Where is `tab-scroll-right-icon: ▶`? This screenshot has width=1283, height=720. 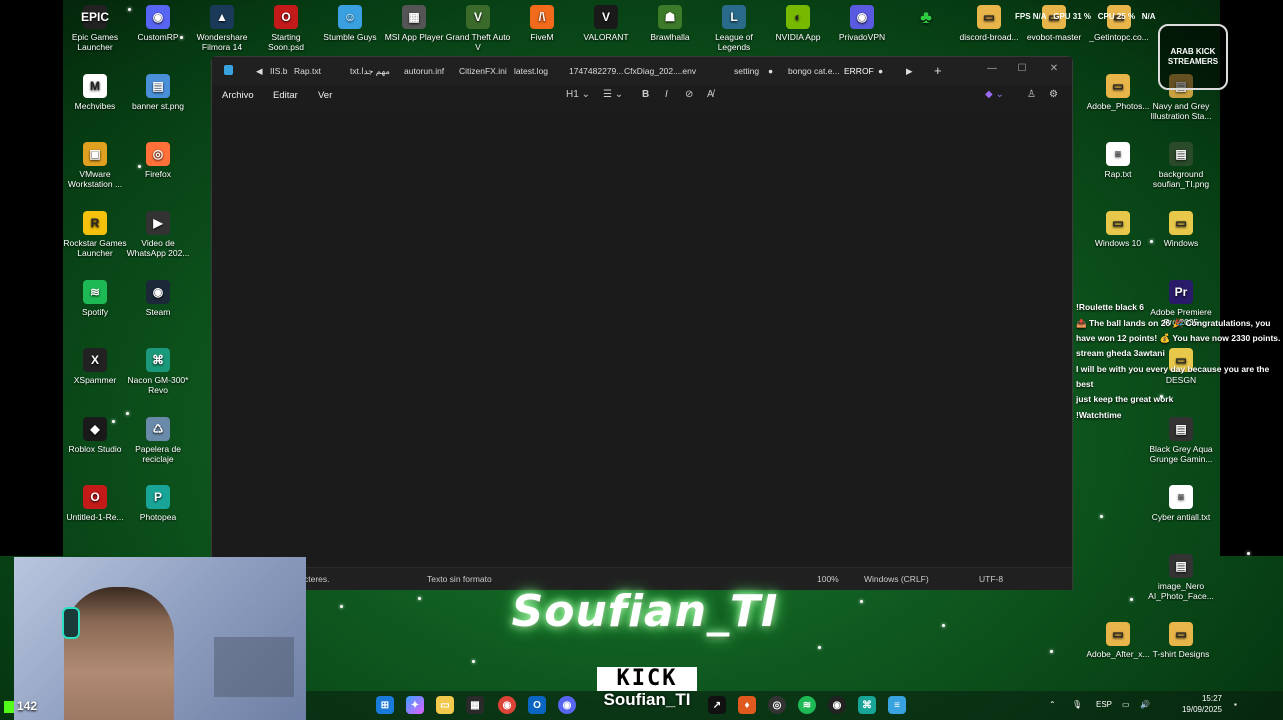
tab-scroll-right-icon: ▶ is located at coordinates (909, 71).